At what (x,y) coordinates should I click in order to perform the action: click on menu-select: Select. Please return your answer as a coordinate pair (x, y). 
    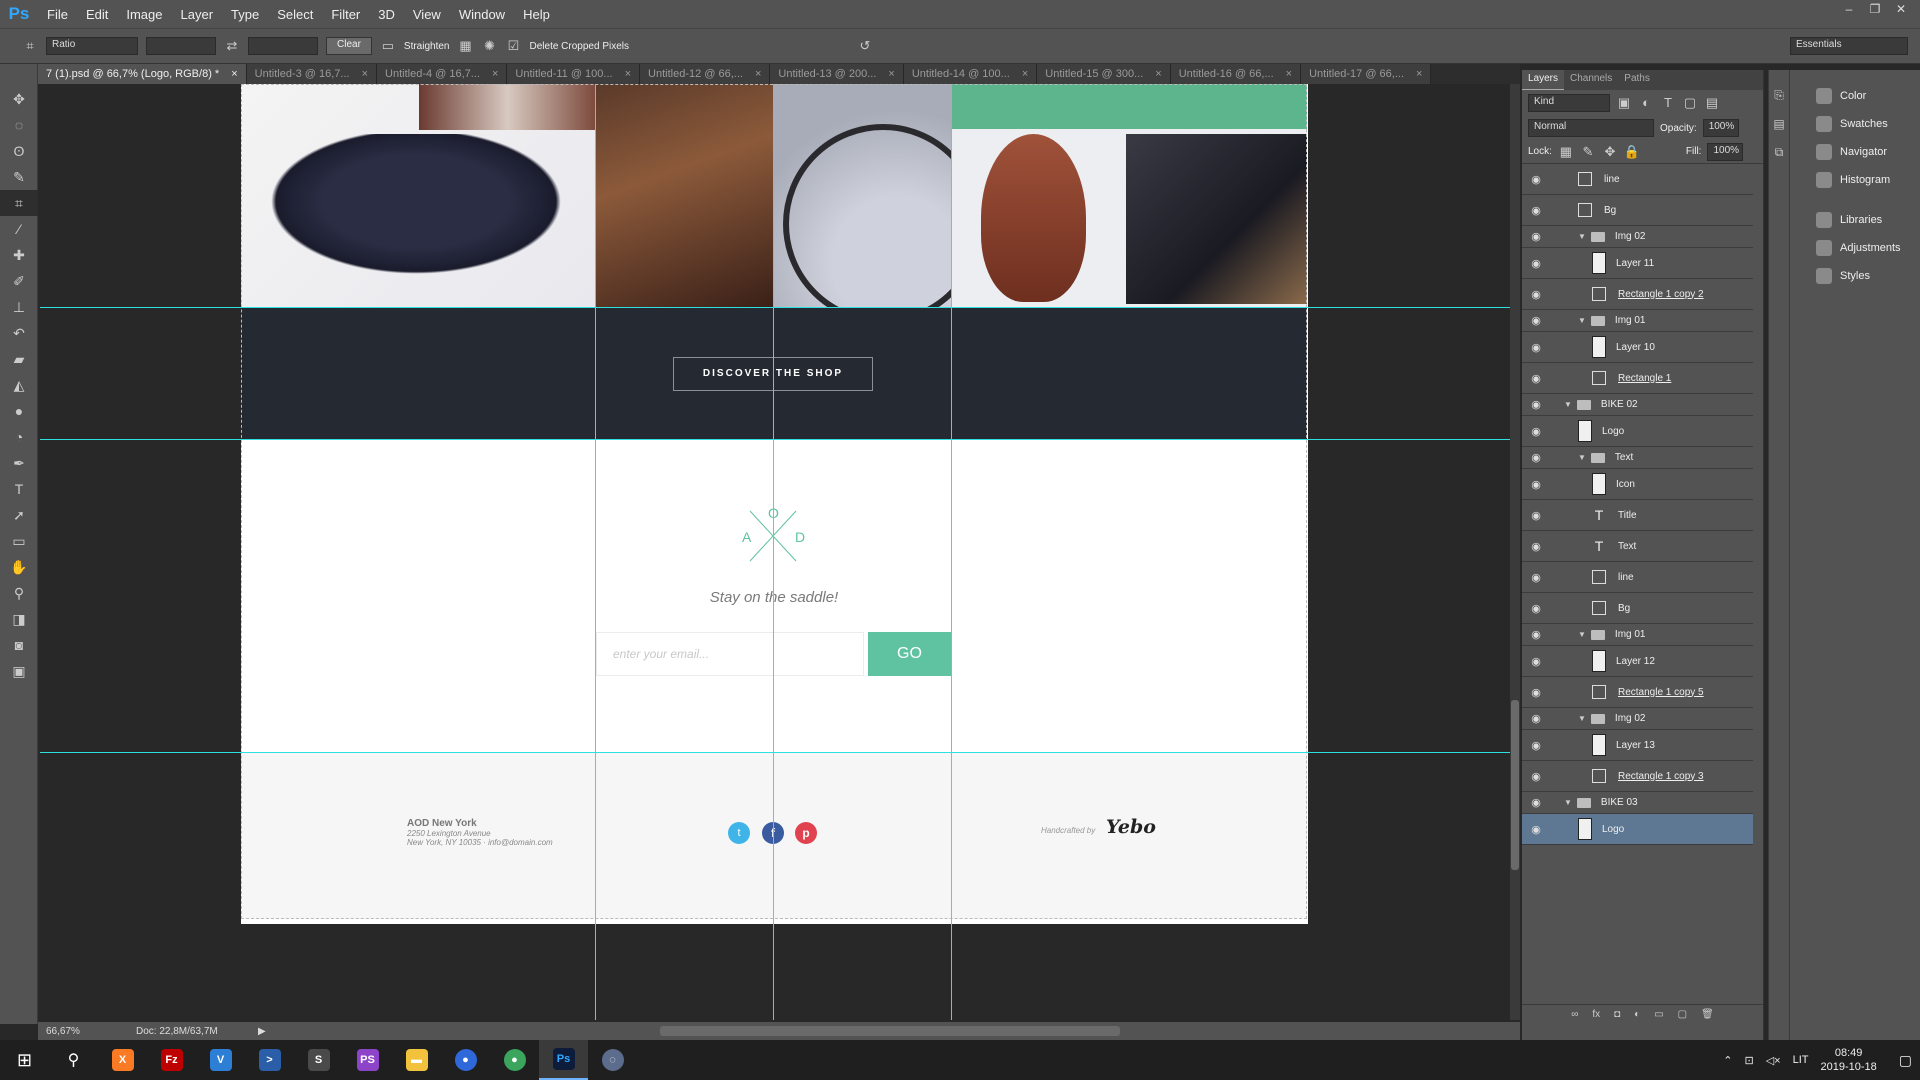
    Looking at the image, I should click on (295, 14).